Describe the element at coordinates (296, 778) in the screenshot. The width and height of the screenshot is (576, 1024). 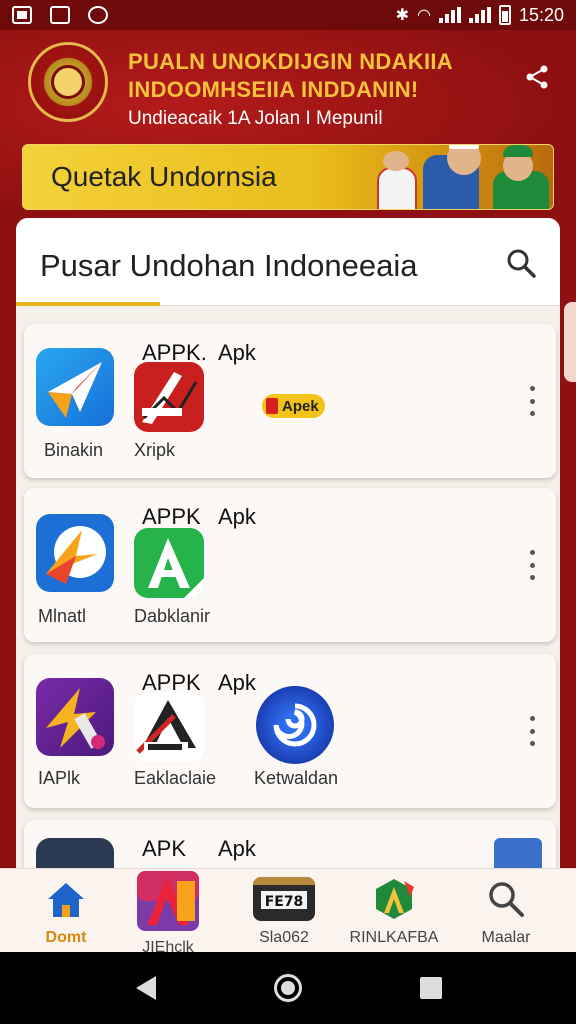
I see `app-name: Ketwaldan` at that location.